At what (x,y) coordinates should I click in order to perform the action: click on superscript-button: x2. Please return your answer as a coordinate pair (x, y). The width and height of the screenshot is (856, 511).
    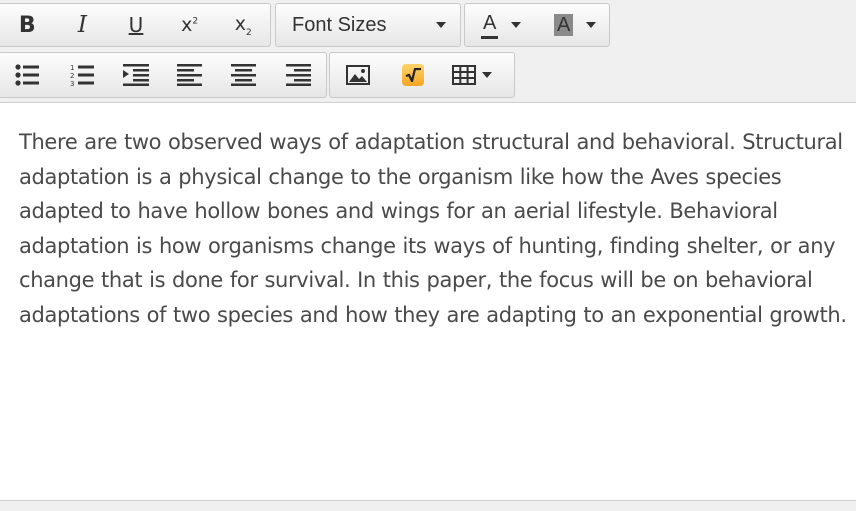
    Looking at the image, I should click on (190, 25).